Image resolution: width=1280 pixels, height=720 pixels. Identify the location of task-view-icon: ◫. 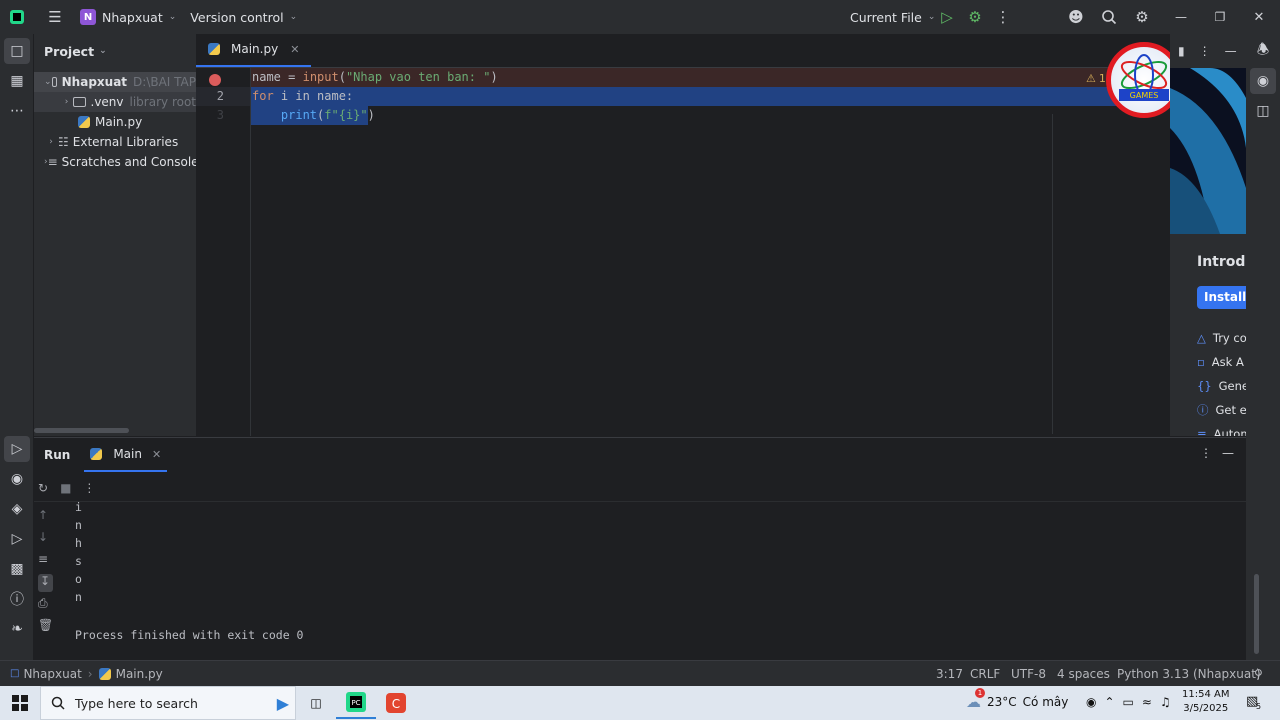
(316, 703).